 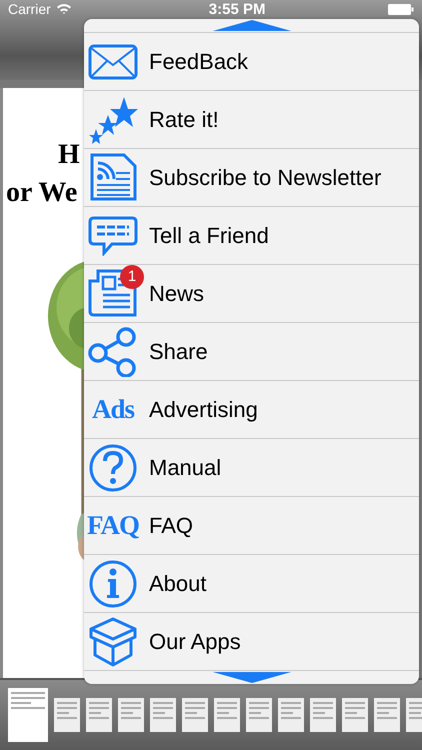 What do you see at coordinates (132, 276) in the screenshot?
I see `notification-badge: 1` at bounding box center [132, 276].